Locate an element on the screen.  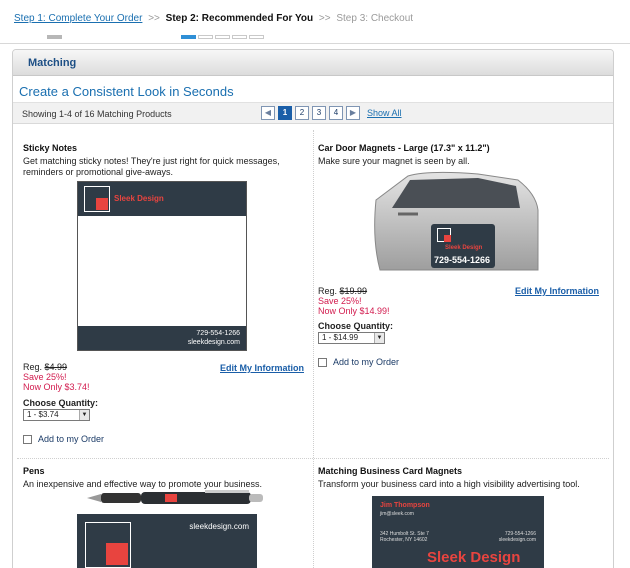
page-4-button: 4 is located at coordinates (336, 113).